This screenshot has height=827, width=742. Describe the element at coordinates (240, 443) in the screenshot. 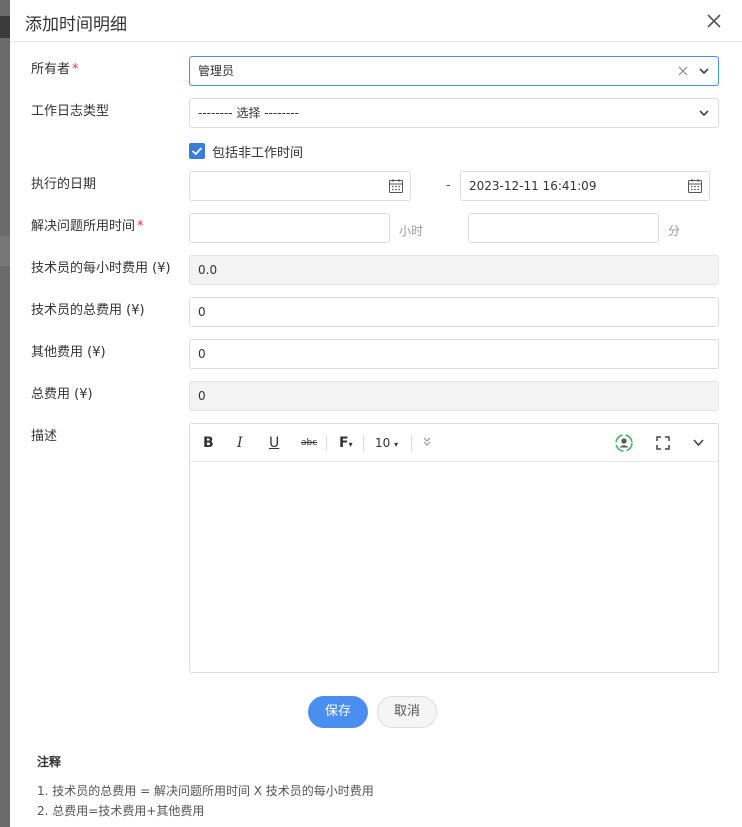

I see `italic-button: I` at that location.